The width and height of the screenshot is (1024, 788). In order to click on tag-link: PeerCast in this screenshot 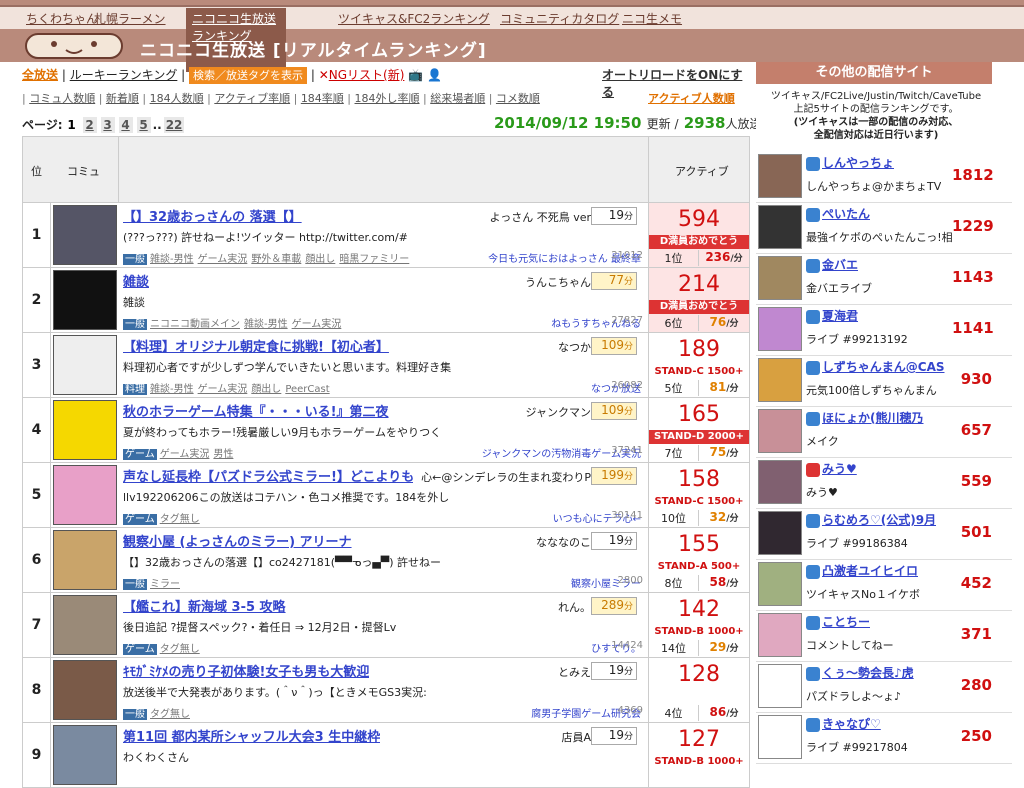, I will do `click(307, 389)`.